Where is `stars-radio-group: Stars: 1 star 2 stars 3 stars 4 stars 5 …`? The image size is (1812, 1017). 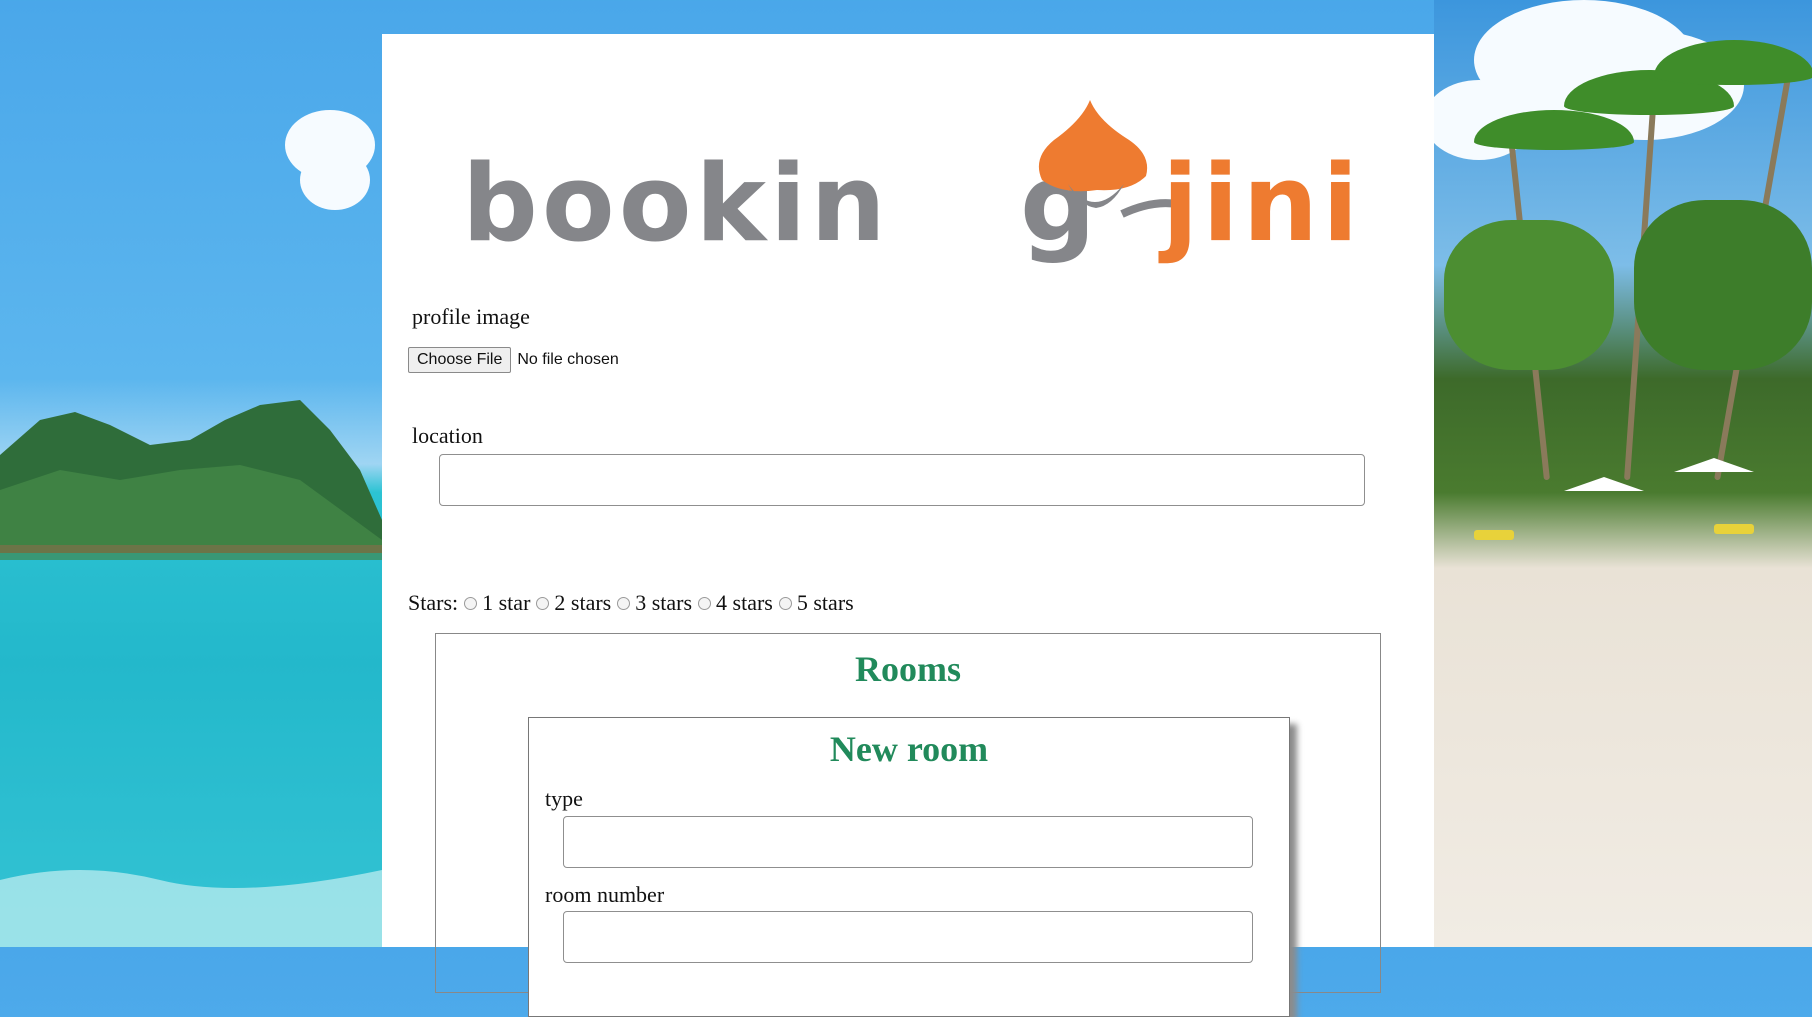
stars-radio-group: Stars: 1 star 2 stars 3 stars 4 stars 5 … is located at coordinates (631, 603).